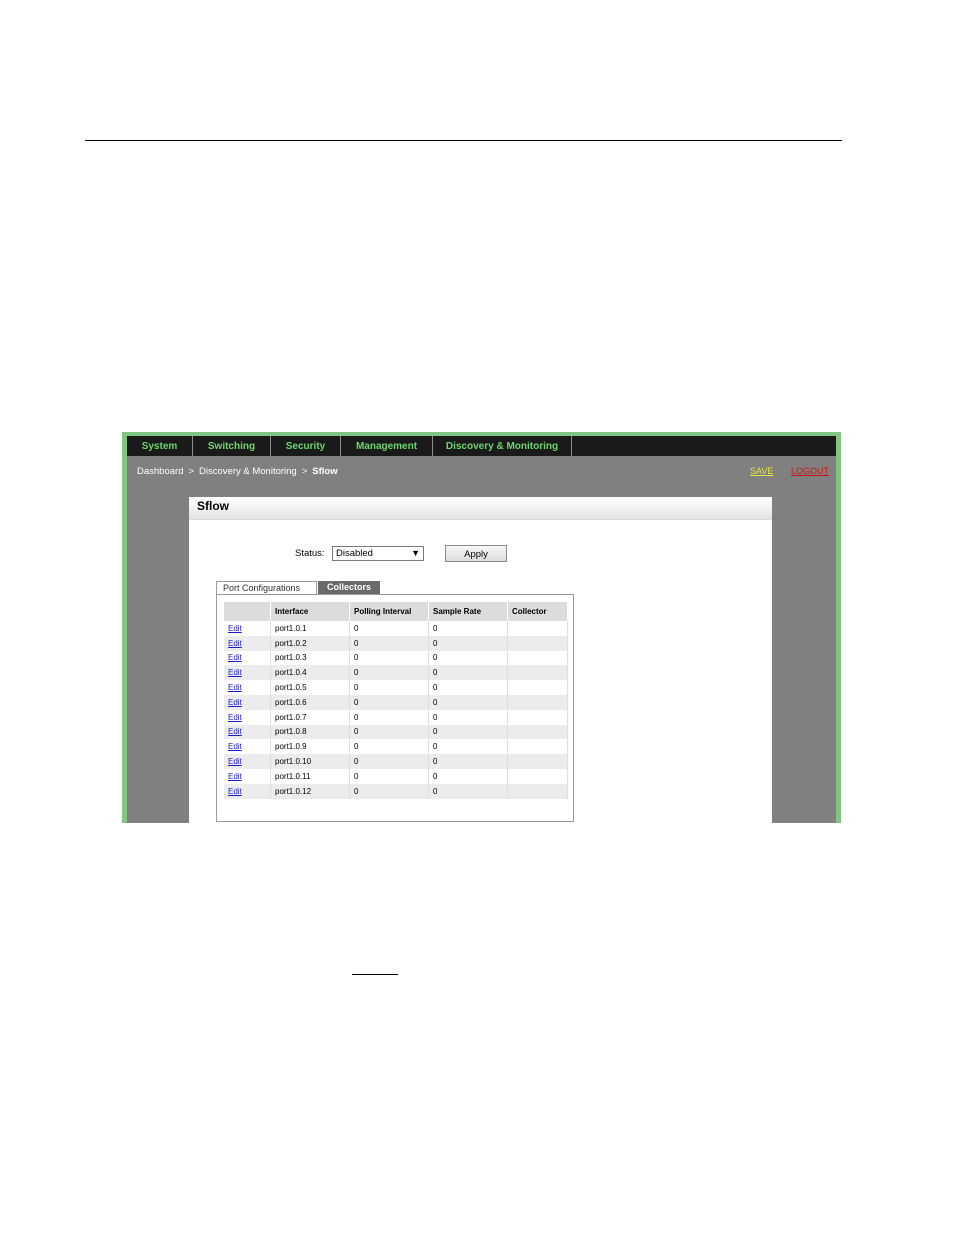 The height and width of the screenshot is (1235, 954). What do you see at coordinates (310, 791) in the screenshot?
I see `interface-cell: port1.0.12` at bounding box center [310, 791].